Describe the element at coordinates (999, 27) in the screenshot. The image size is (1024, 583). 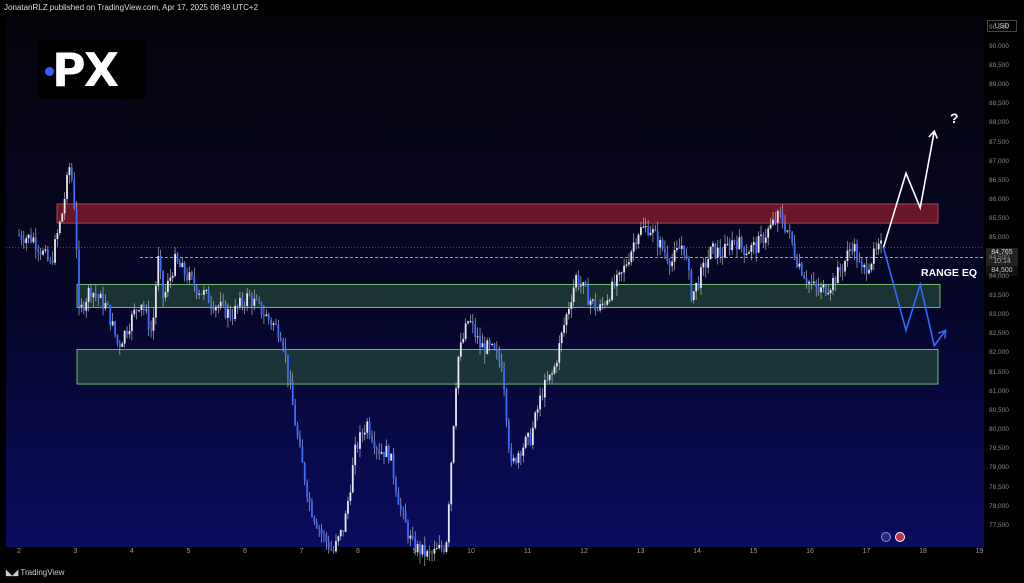
I see `price-tick-label: 90,500` at that location.